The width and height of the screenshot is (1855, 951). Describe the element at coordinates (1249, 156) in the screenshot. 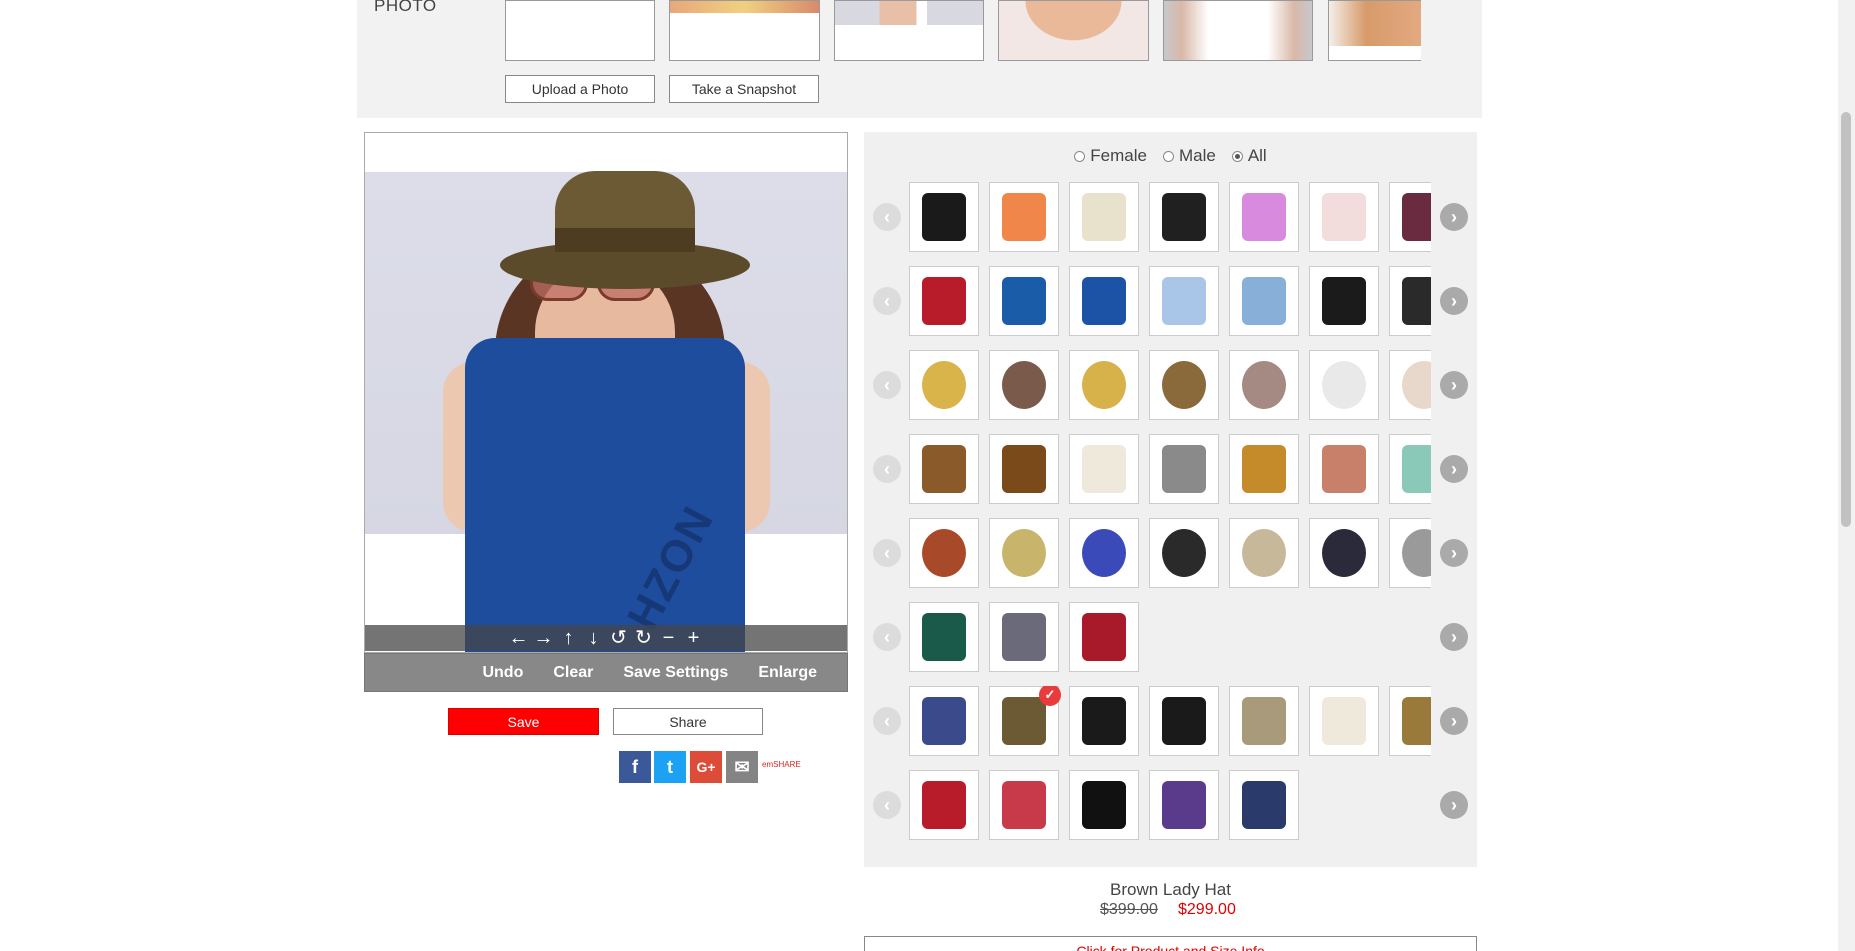

I see `filter-all: All` at that location.